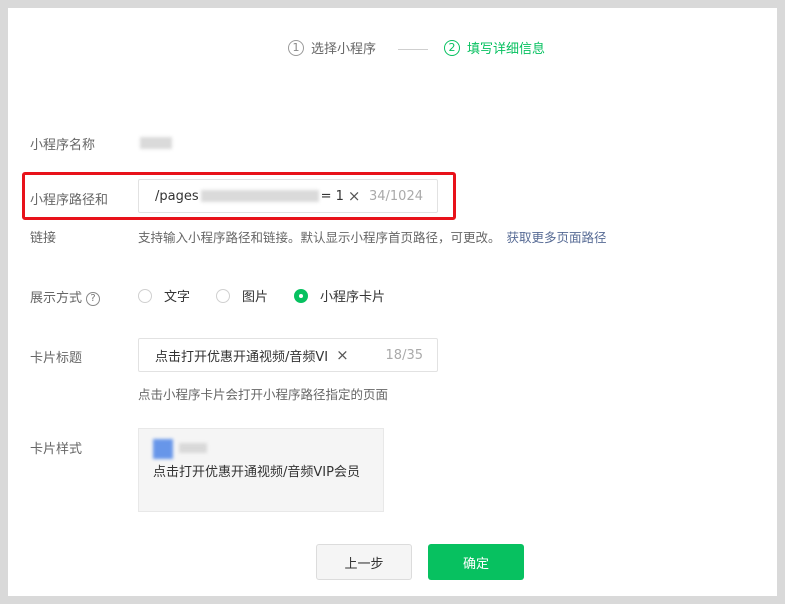 The height and width of the screenshot is (604, 785). I want to click on prev-step-button: 上一步, so click(364, 562).